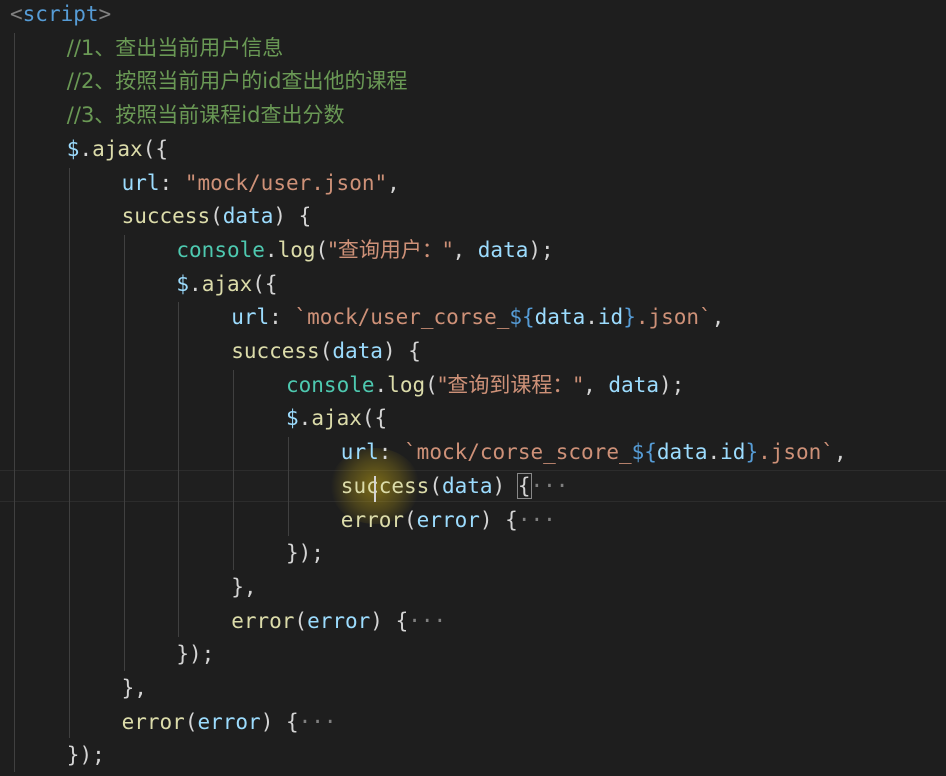 This screenshot has width=946, height=776. I want to click on code-token: ajax, so click(227, 283).